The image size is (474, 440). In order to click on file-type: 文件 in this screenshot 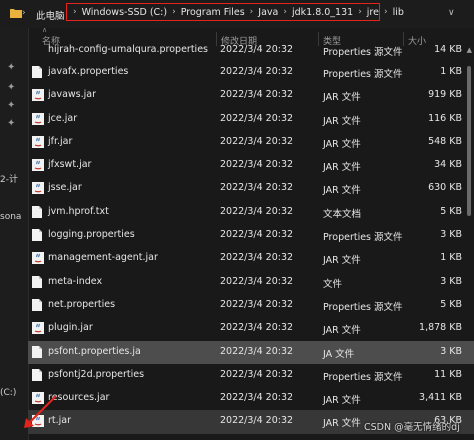, I will do `click(333, 284)`.